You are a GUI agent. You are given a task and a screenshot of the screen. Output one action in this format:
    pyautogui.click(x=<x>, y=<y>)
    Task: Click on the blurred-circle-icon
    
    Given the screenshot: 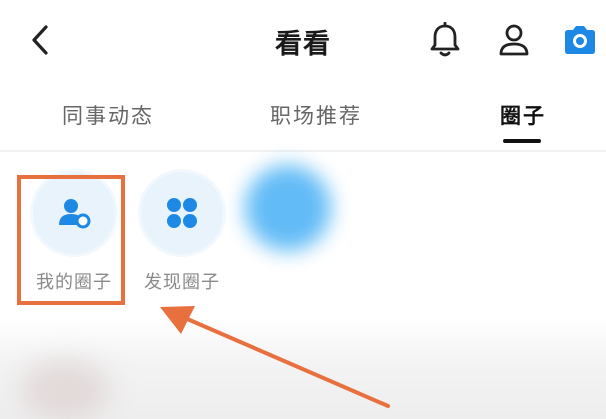 What is the action you would take?
    pyautogui.click(x=288, y=208)
    